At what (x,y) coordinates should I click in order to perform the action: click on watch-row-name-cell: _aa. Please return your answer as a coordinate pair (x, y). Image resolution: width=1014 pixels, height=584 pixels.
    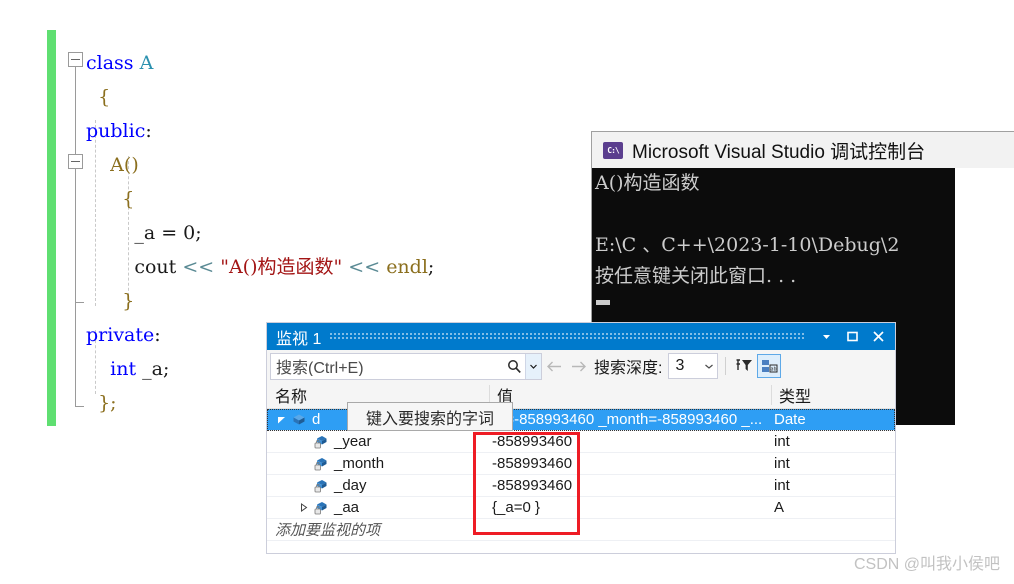
    Looking at the image, I should click on (378, 507).